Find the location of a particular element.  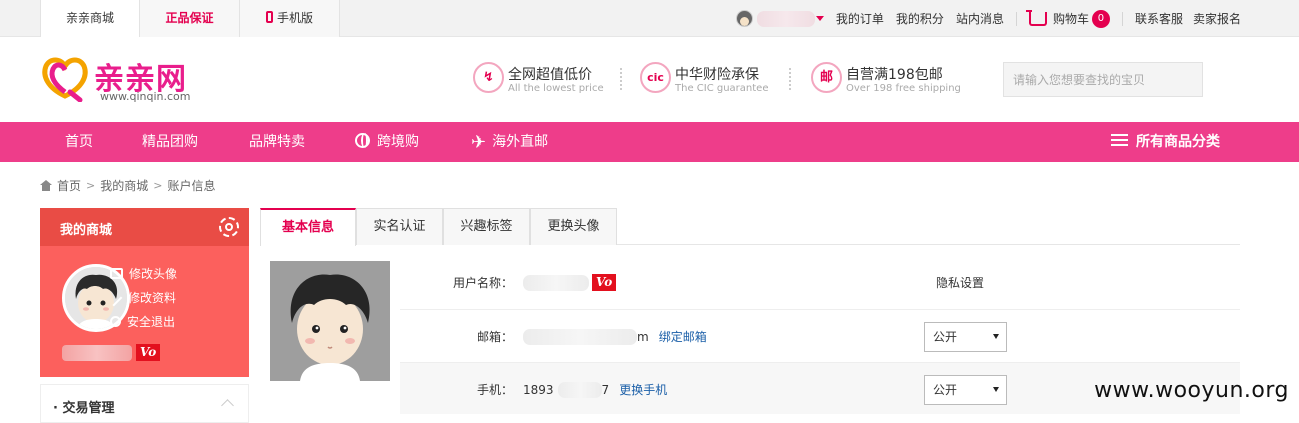

phone-prefix: 1893 is located at coordinates (538, 389).